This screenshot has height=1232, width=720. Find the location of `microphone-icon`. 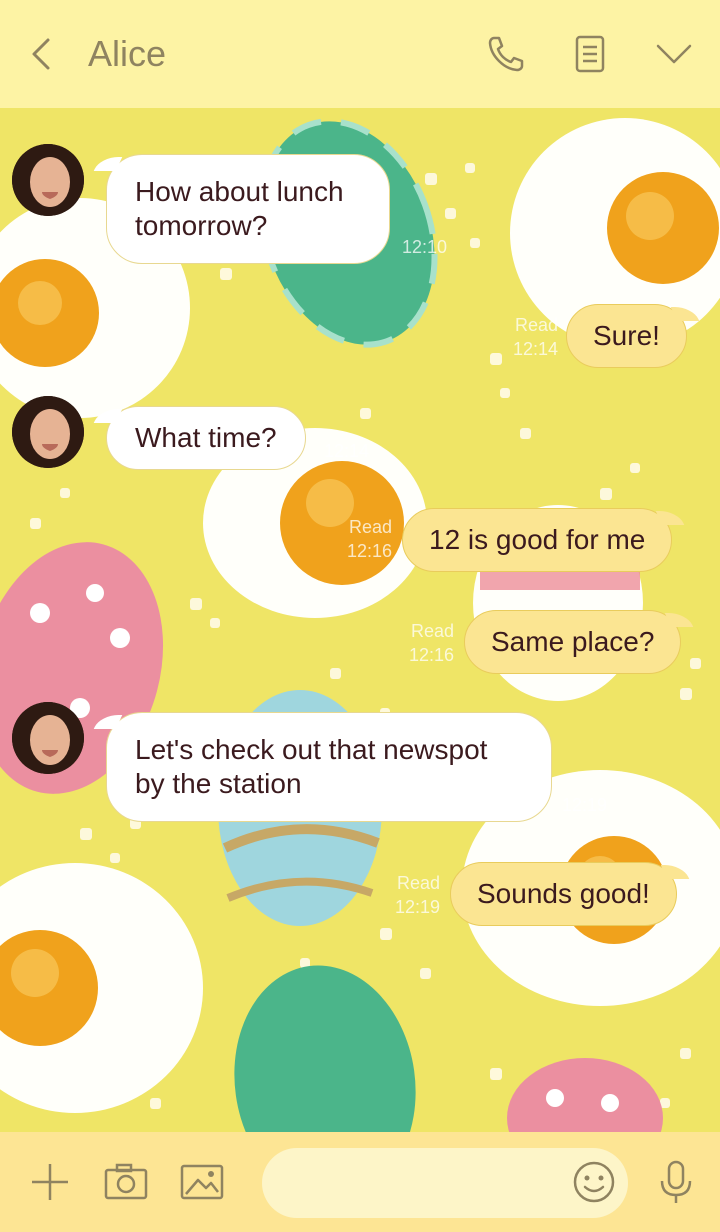

microphone-icon is located at coordinates (676, 1182).